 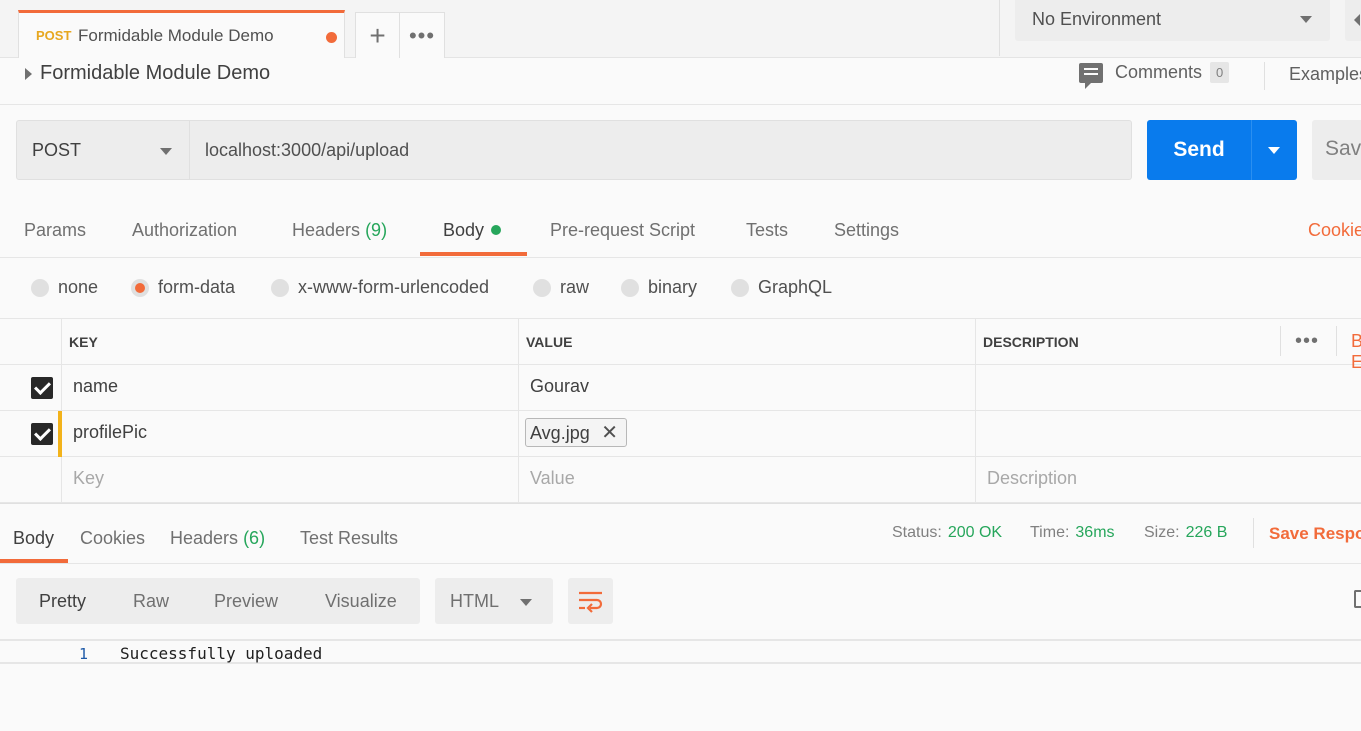 What do you see at coordinates (680, 651) in the screenshot?
I see `response-code-editor: 1 Successfully uploaded` at bounding box center [680, 651].